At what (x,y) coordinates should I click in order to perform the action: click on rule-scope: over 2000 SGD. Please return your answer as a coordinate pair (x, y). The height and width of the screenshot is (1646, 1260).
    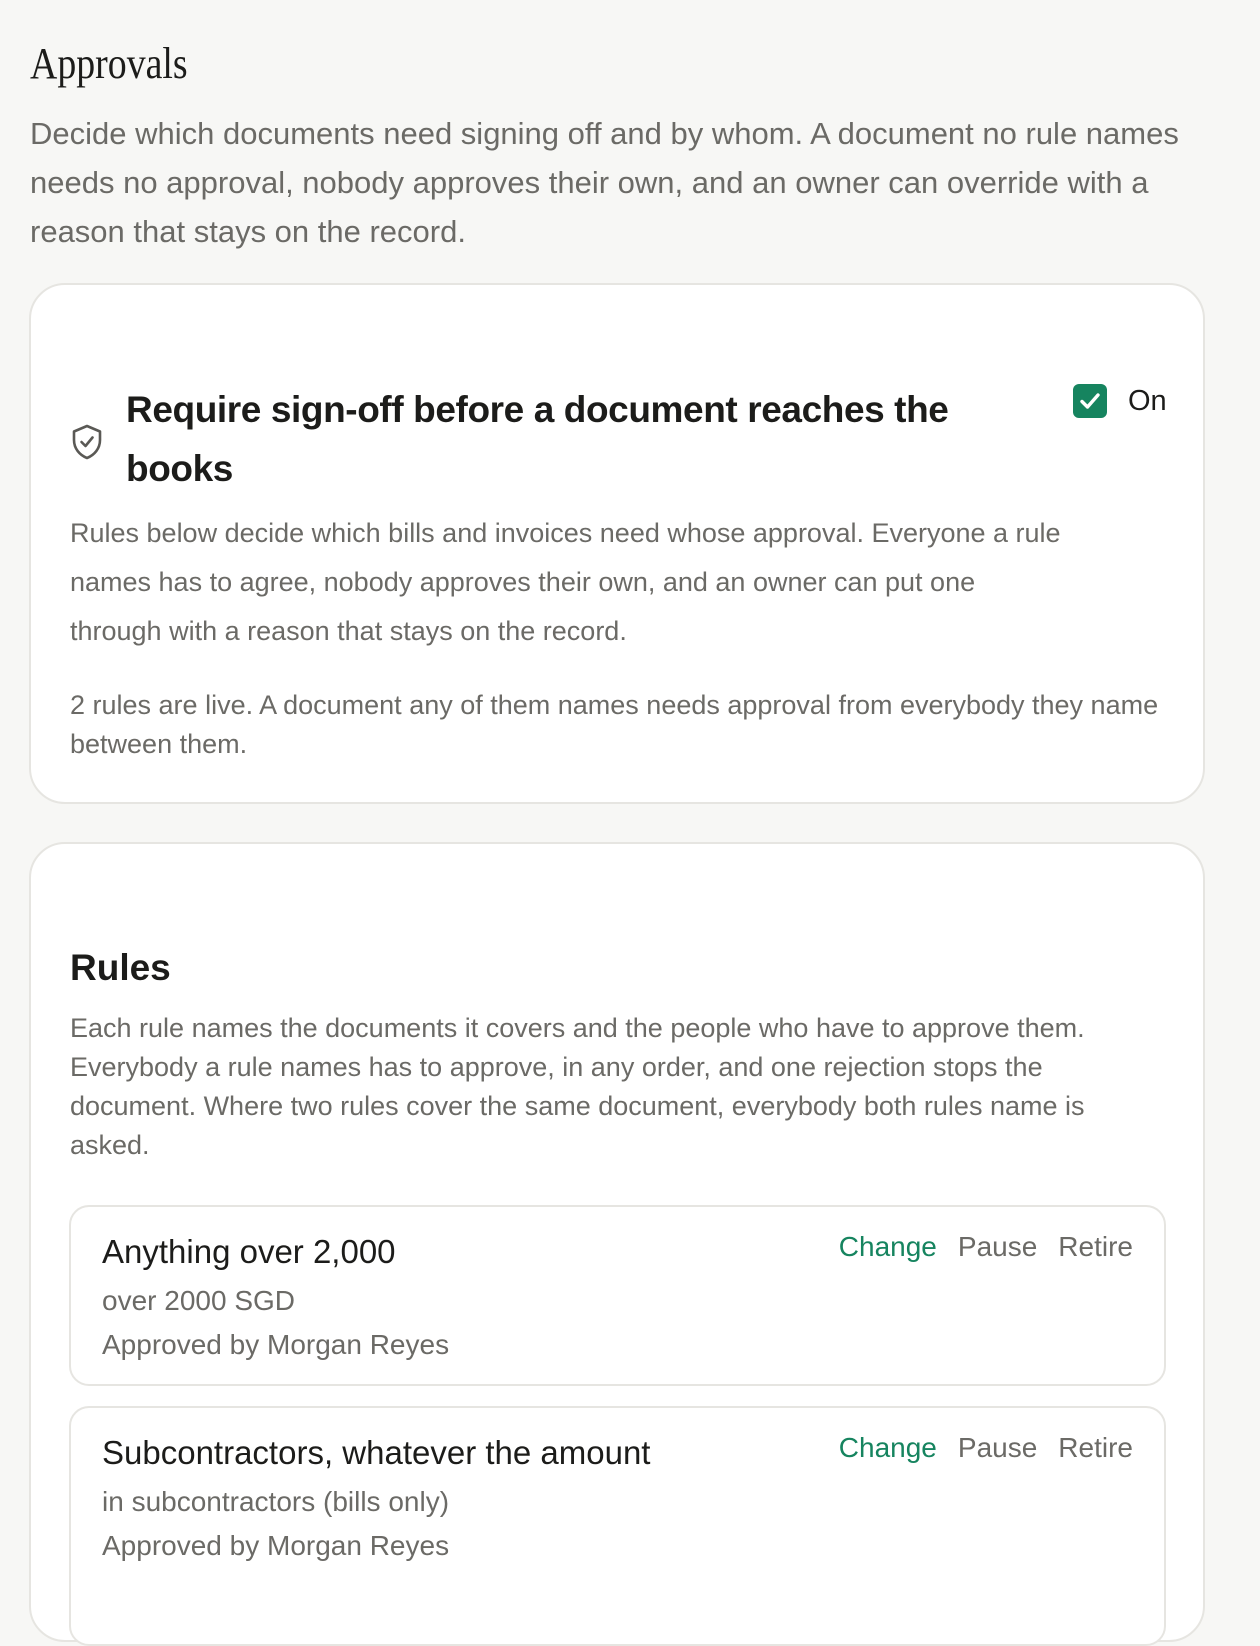
    Looking at the image, I should click on (198, 1300).